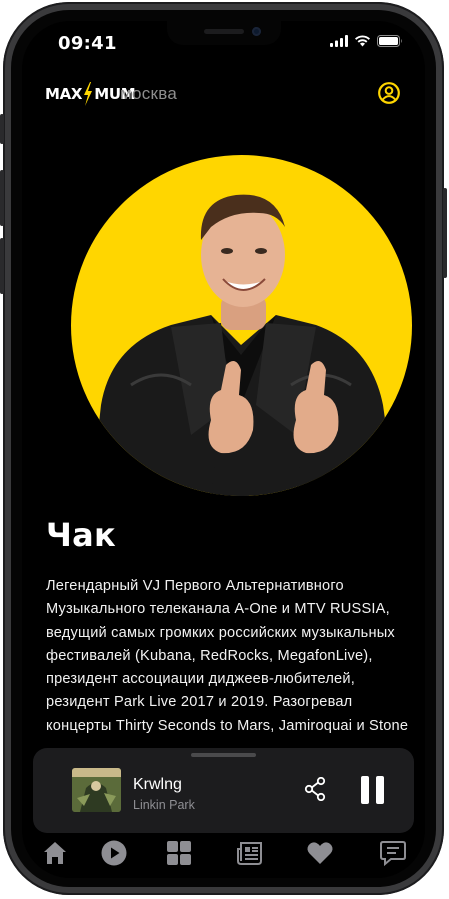 This screenshot has height=899, width=449. I want to click on volume-down-button, so click(2, 266).